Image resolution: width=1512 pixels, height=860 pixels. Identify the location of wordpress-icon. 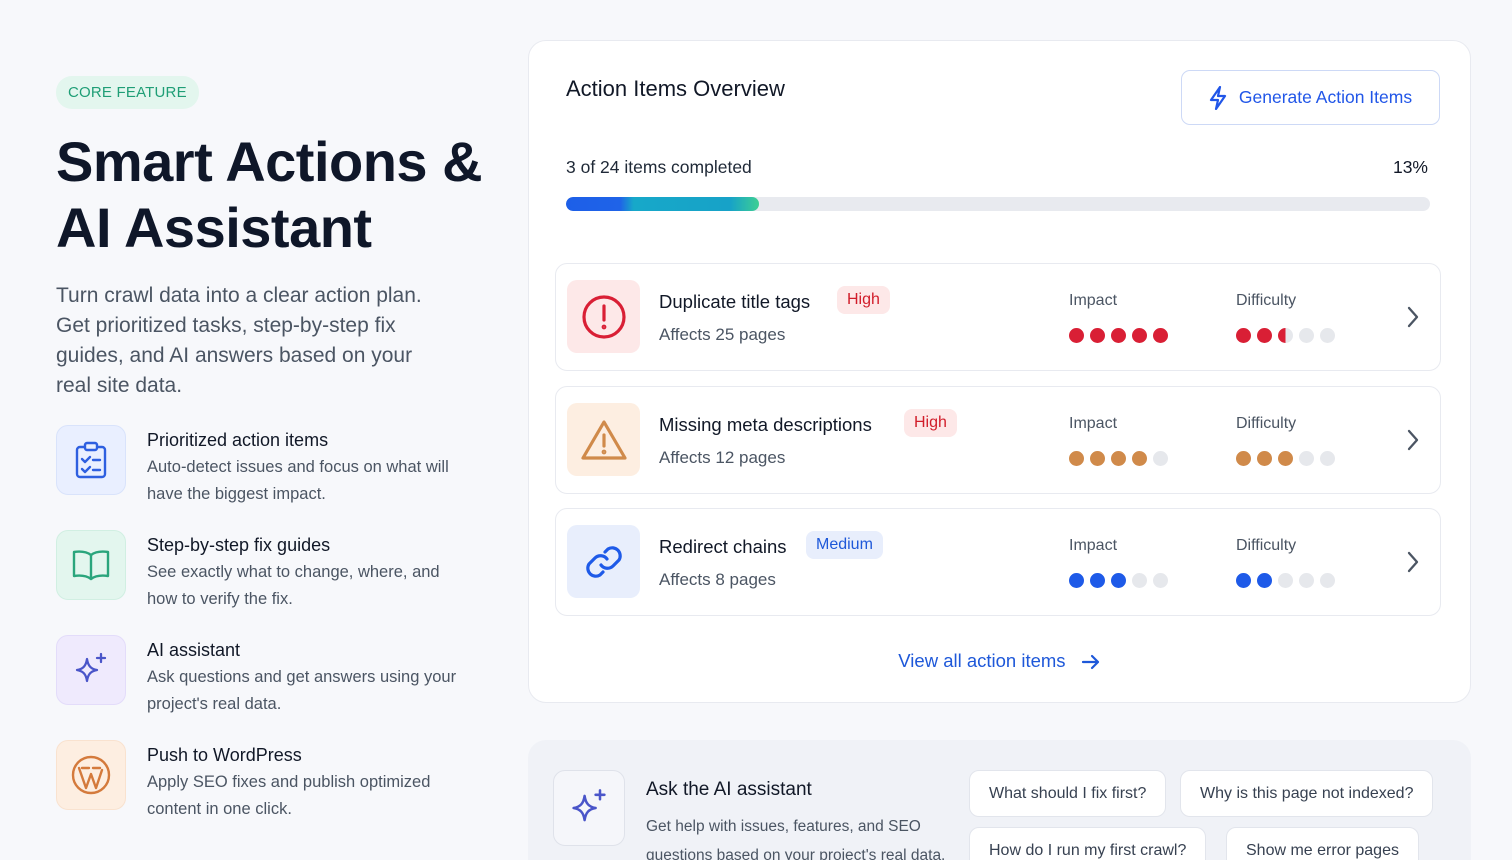
(91, 775).